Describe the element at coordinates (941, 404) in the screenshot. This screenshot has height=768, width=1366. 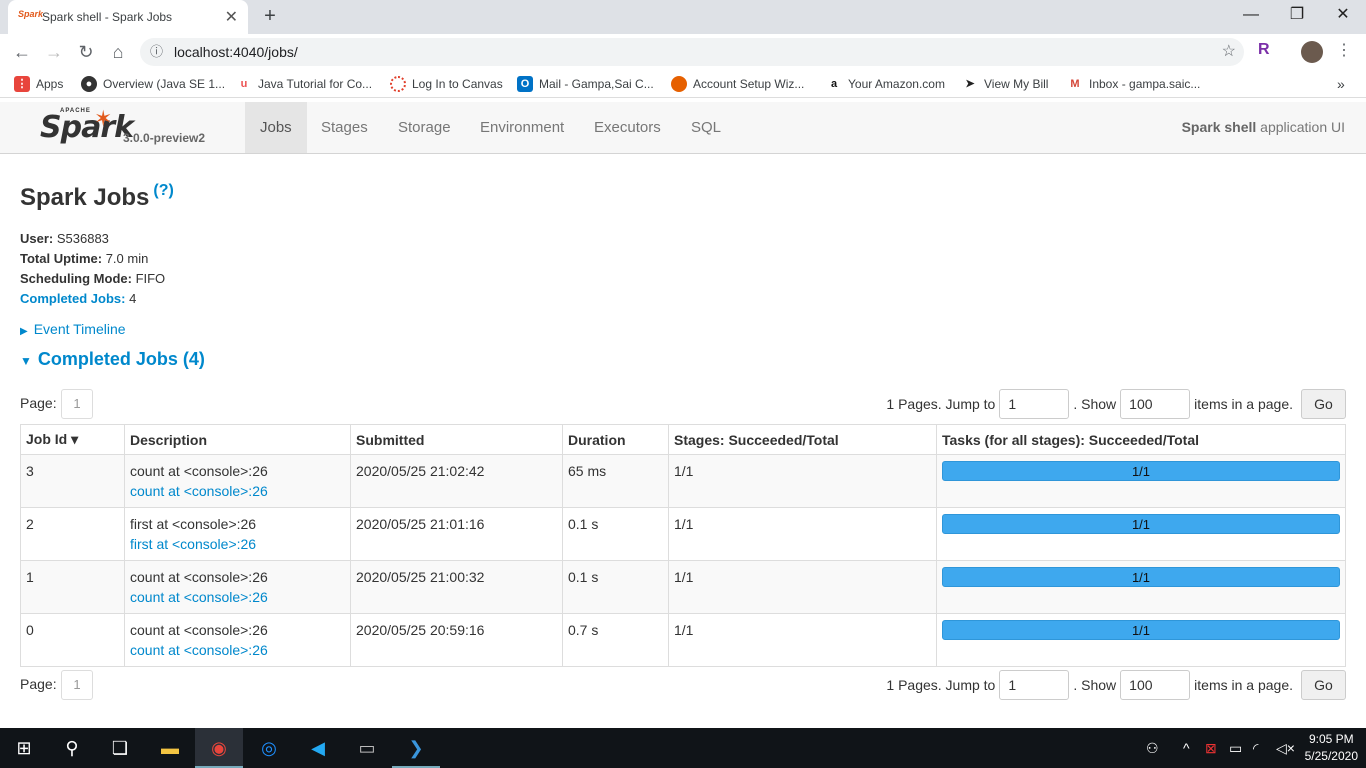
I see `pages-text: 1 Pages. Jump to` at that location.